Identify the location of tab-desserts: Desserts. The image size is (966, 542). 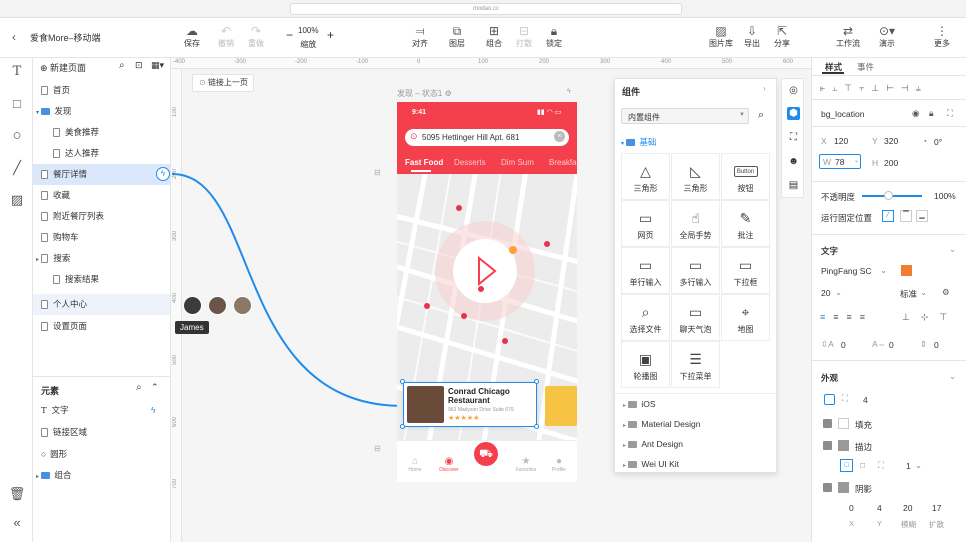
(470, 162).